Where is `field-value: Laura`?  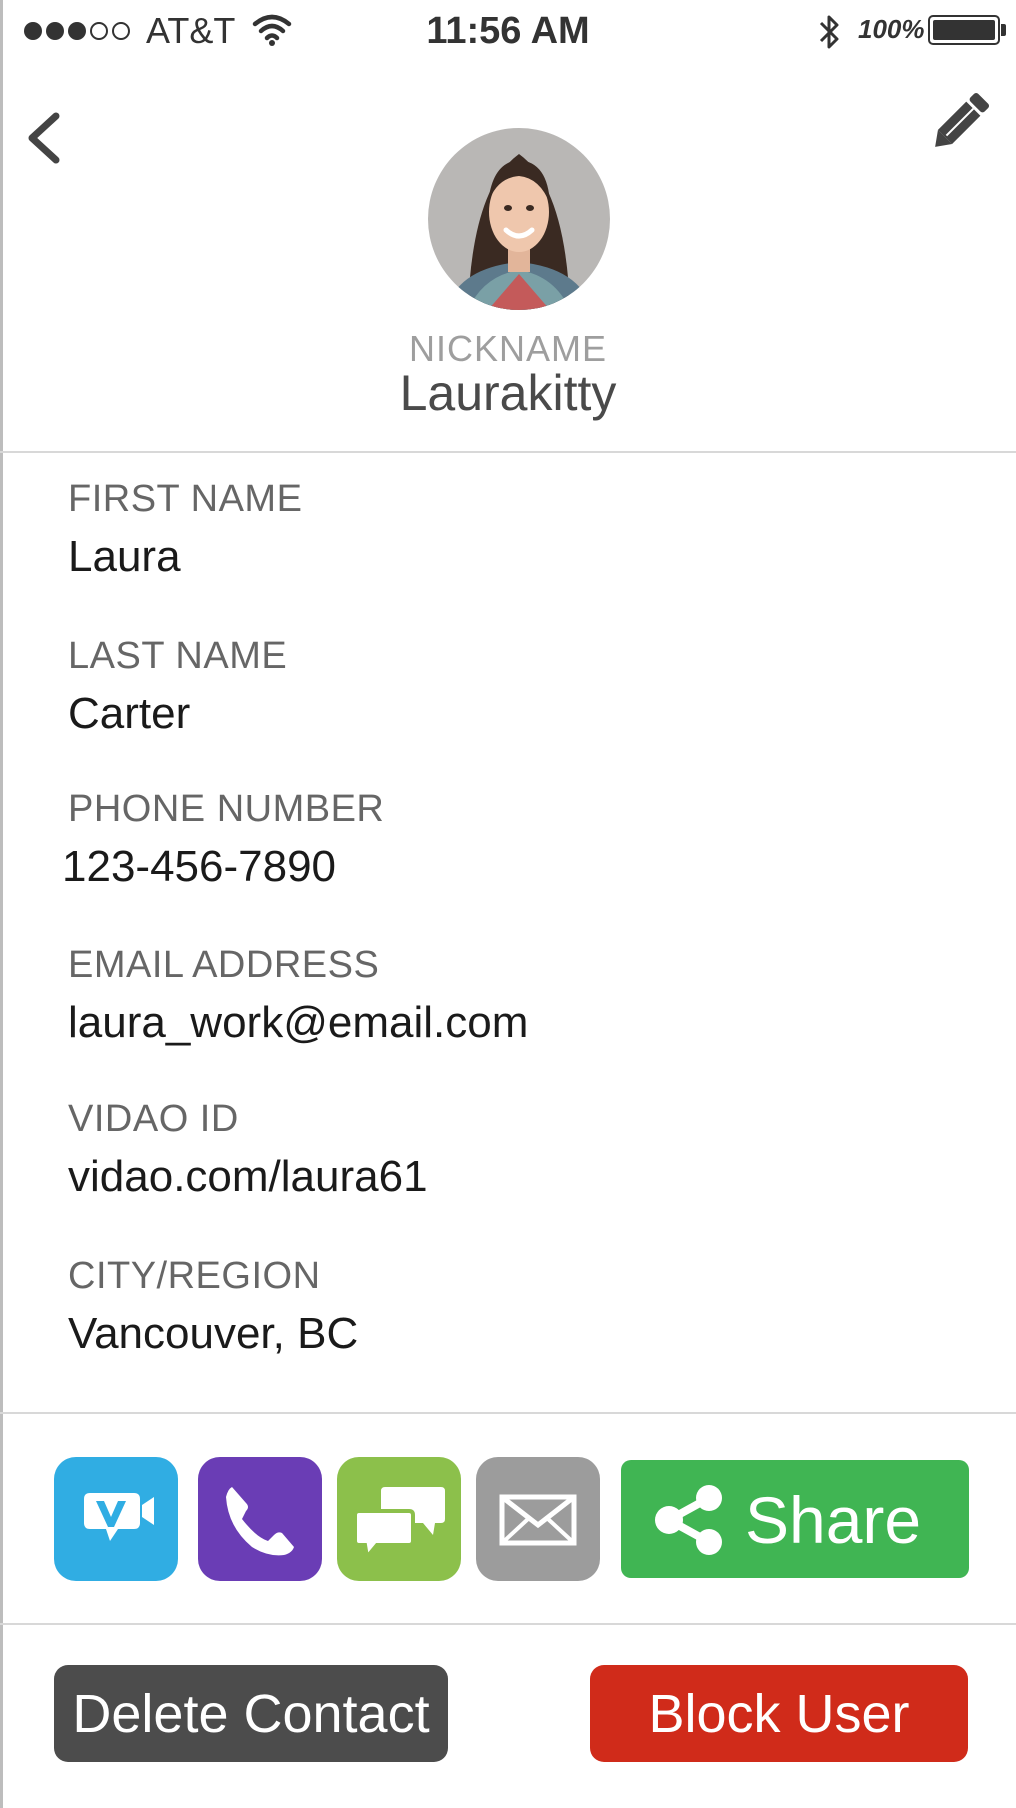
field-value: Laura is located at coordinates (124, 556).